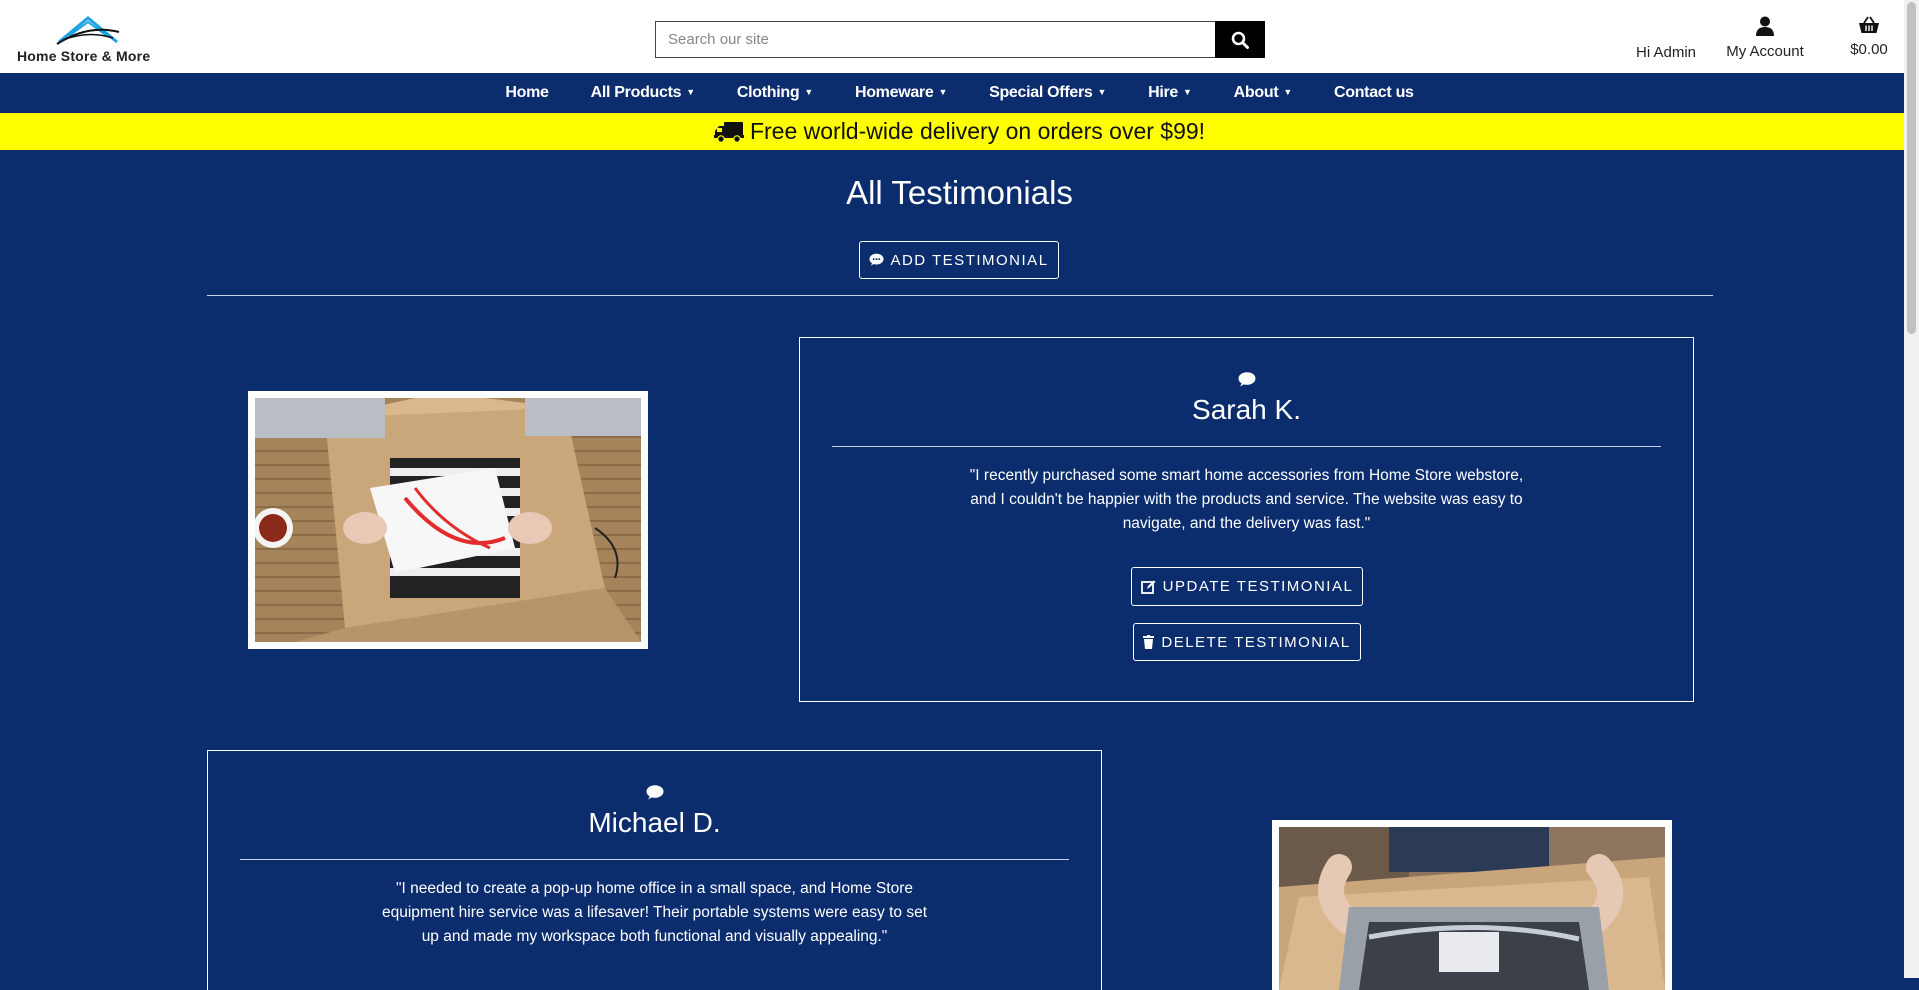 The image size is (1919, 990). I want to click on search-button, so click(1240, 39).